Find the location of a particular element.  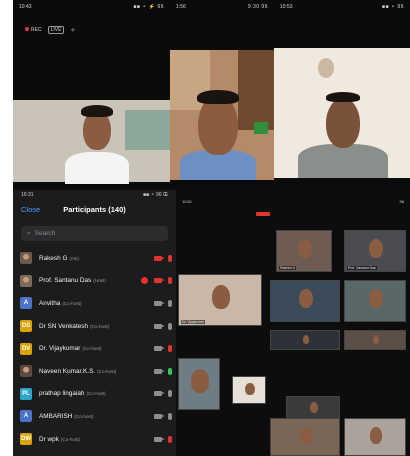

recording-indicator: REC LIVE ✧ is located at coordinates (50, 30).